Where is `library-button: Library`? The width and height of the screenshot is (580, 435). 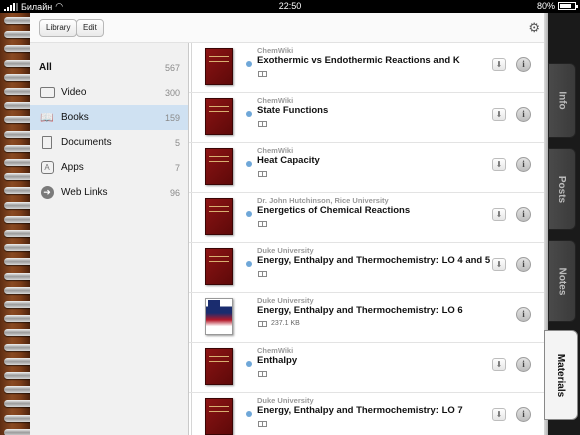 library-button: Library is located at coordinates (58, 28).